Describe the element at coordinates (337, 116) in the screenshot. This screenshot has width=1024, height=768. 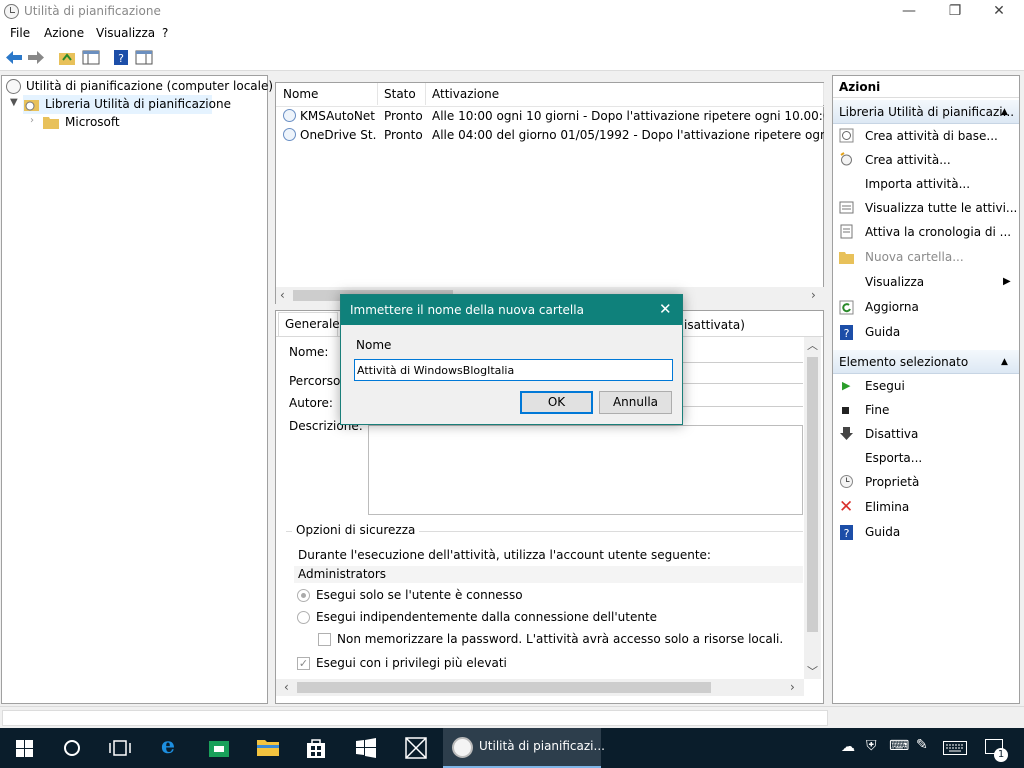
I see `task-name: KMSAutoNet` at that location.